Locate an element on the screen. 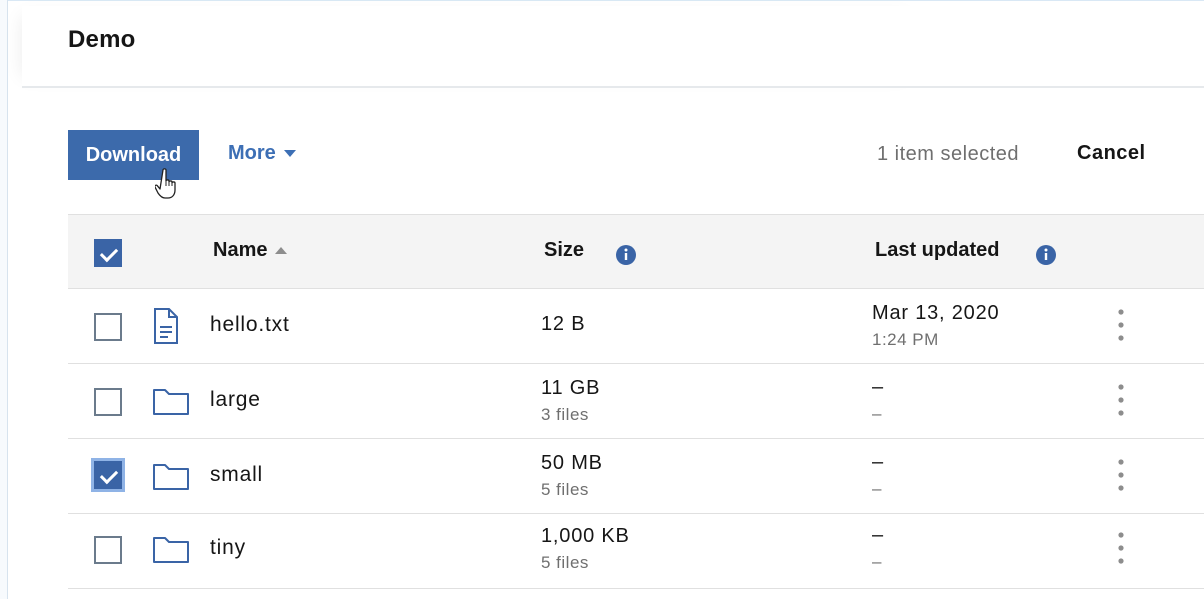 This screenshot has height=599, width=1204. table-row: tiny 1,000 KB 5 files – – is located at coordinates (636, 551).